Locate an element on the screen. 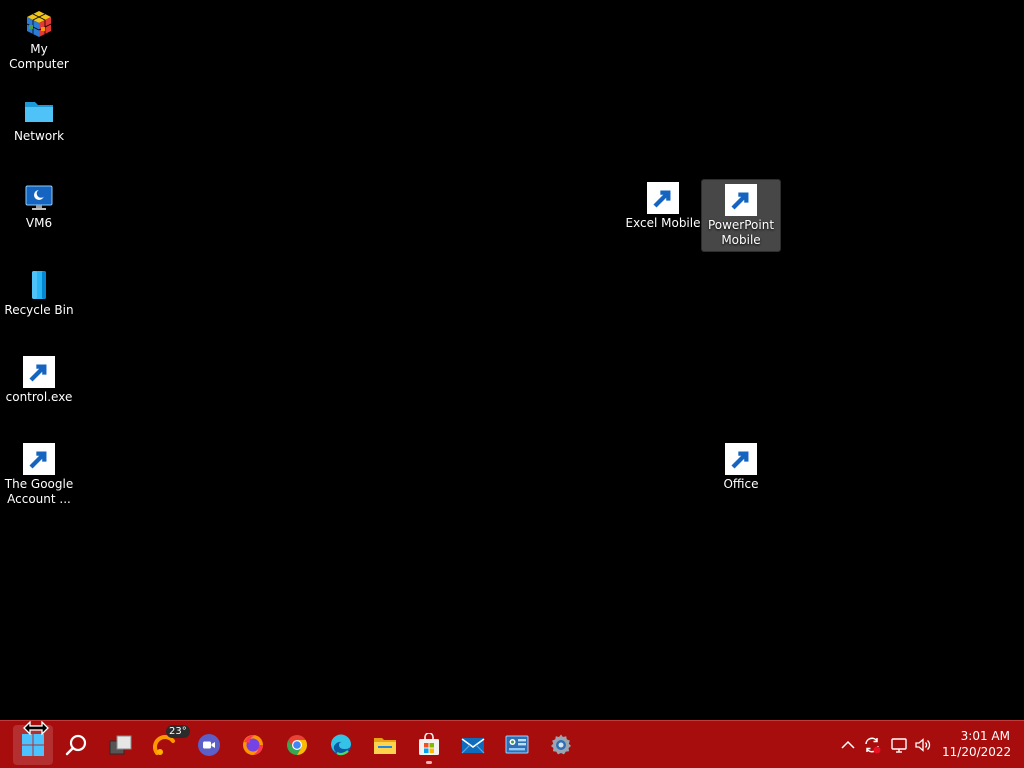 This screenshot has width=1024, height=768. office-icon is located at coordinates (741, 459).